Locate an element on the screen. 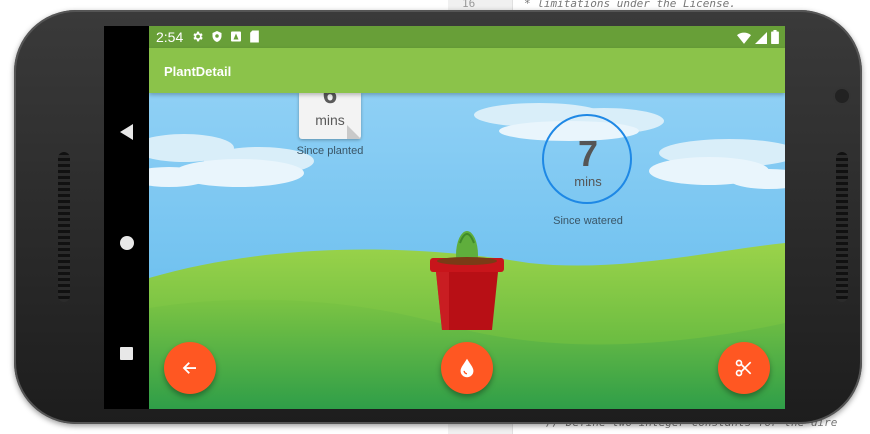 The height and width of the screenshot is (434, 870). app-bar: PlantDetail is located at coordinates (467, 70).